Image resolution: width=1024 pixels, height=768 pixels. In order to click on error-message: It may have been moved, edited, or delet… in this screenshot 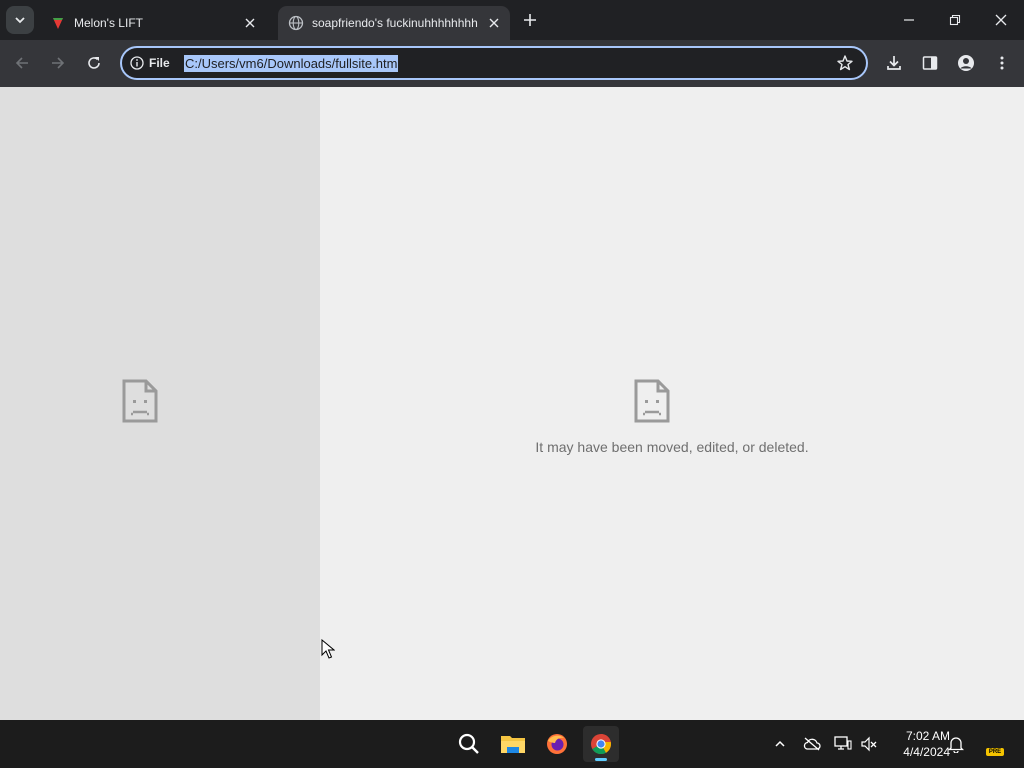, I will do `click(672, 447)`.